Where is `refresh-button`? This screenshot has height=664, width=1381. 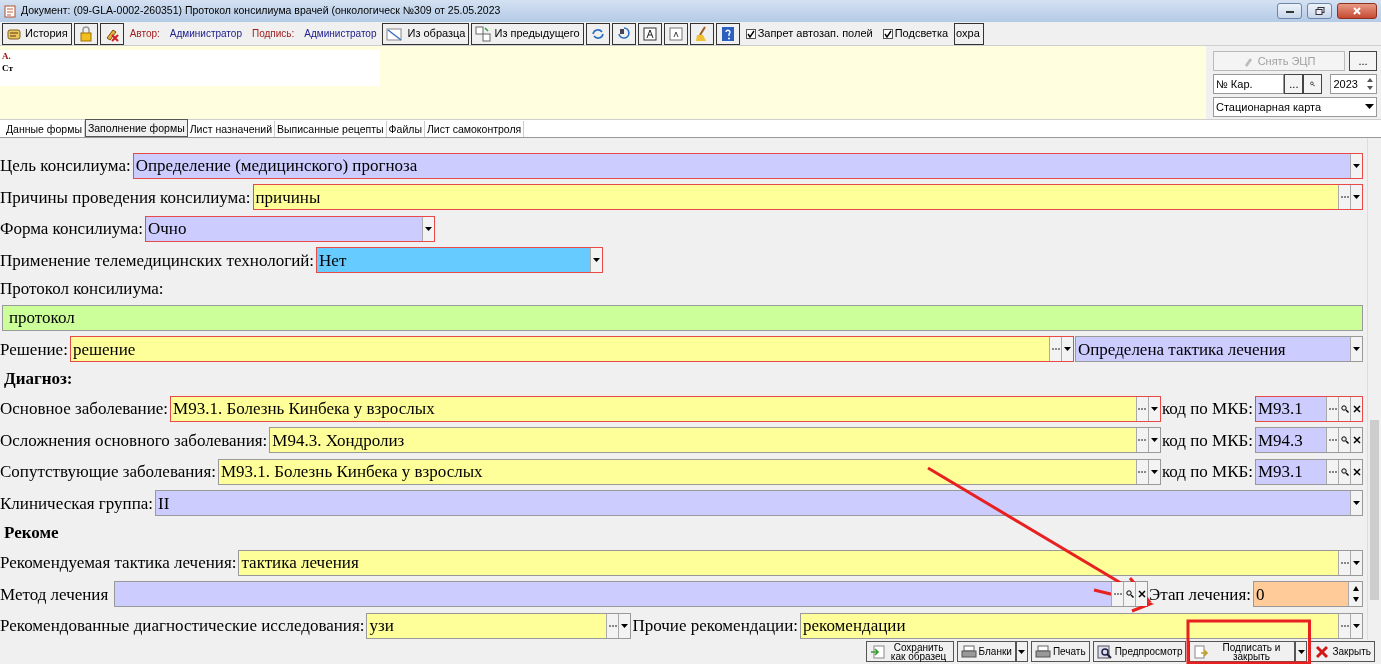 refresh-button is located at coordinates (597, 33).